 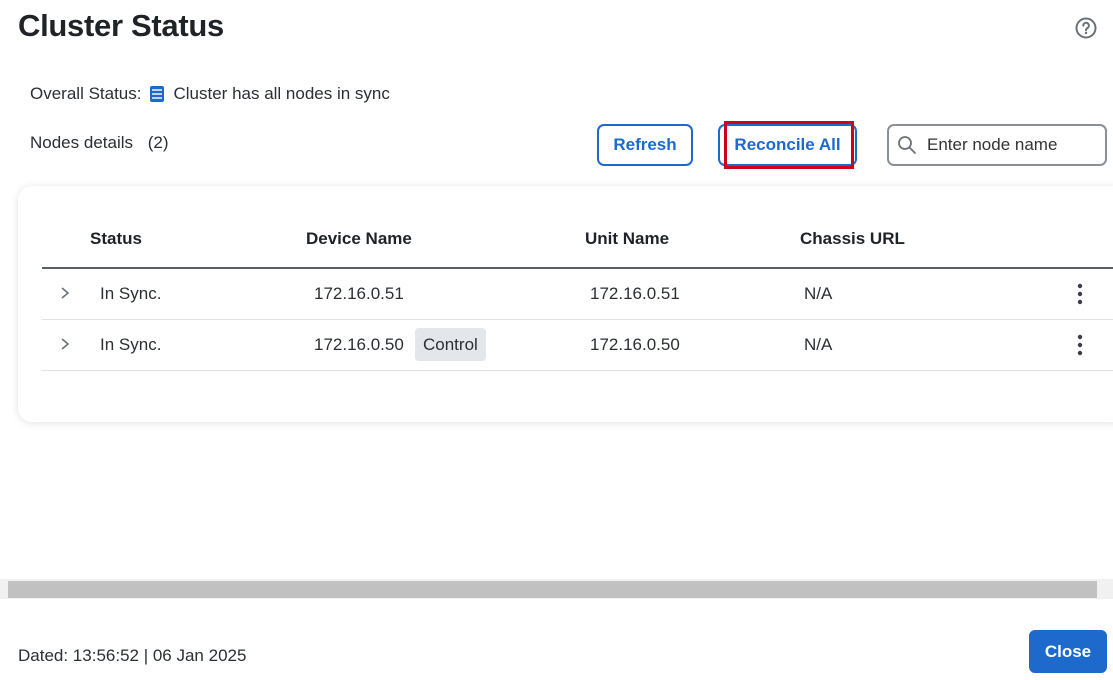 I want to click on row-unit-name: 172.16.0.50, so click(x=635, y=344).